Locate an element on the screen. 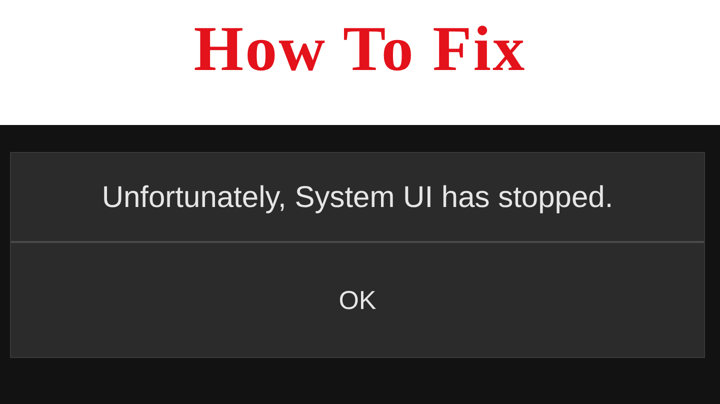 Image resolution: width=720 pixels, height=404 pixels. headline: How To Fix is located at coordinates (360, 49).